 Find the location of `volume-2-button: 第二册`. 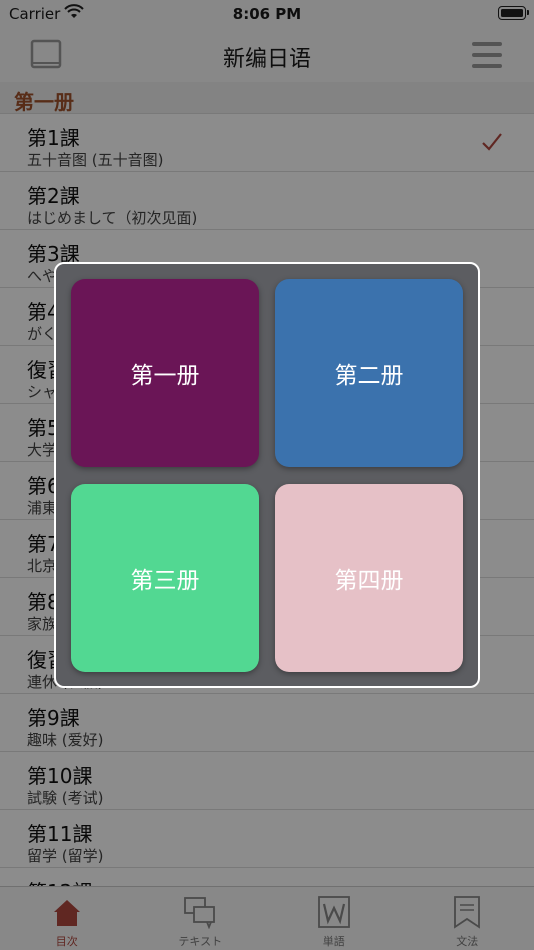

volume-2-button: 第二册 is located at coordinates (369, 373).